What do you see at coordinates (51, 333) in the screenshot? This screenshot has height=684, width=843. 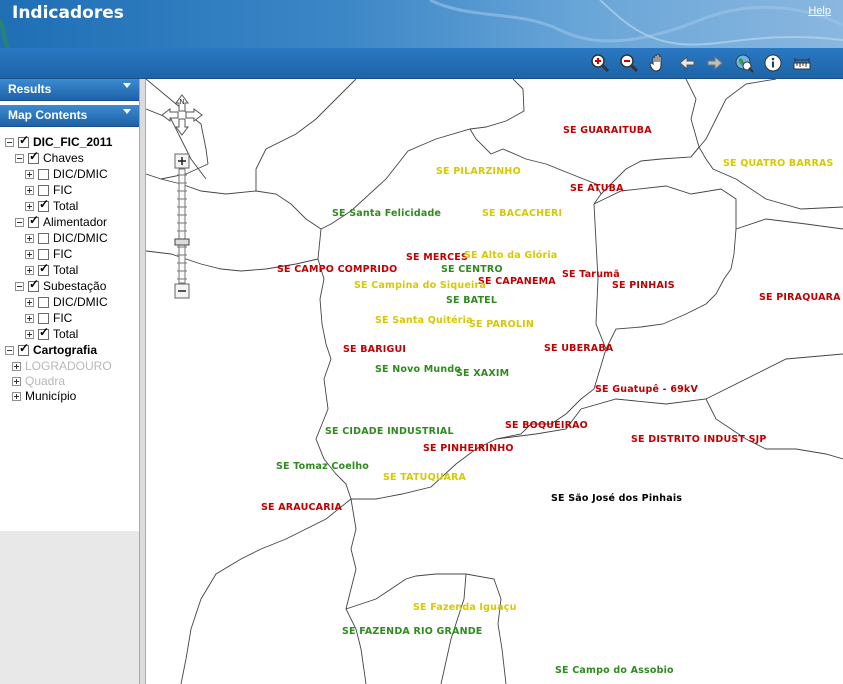 I see `layer-tree-item: Total` at bounding box center [51, 333].